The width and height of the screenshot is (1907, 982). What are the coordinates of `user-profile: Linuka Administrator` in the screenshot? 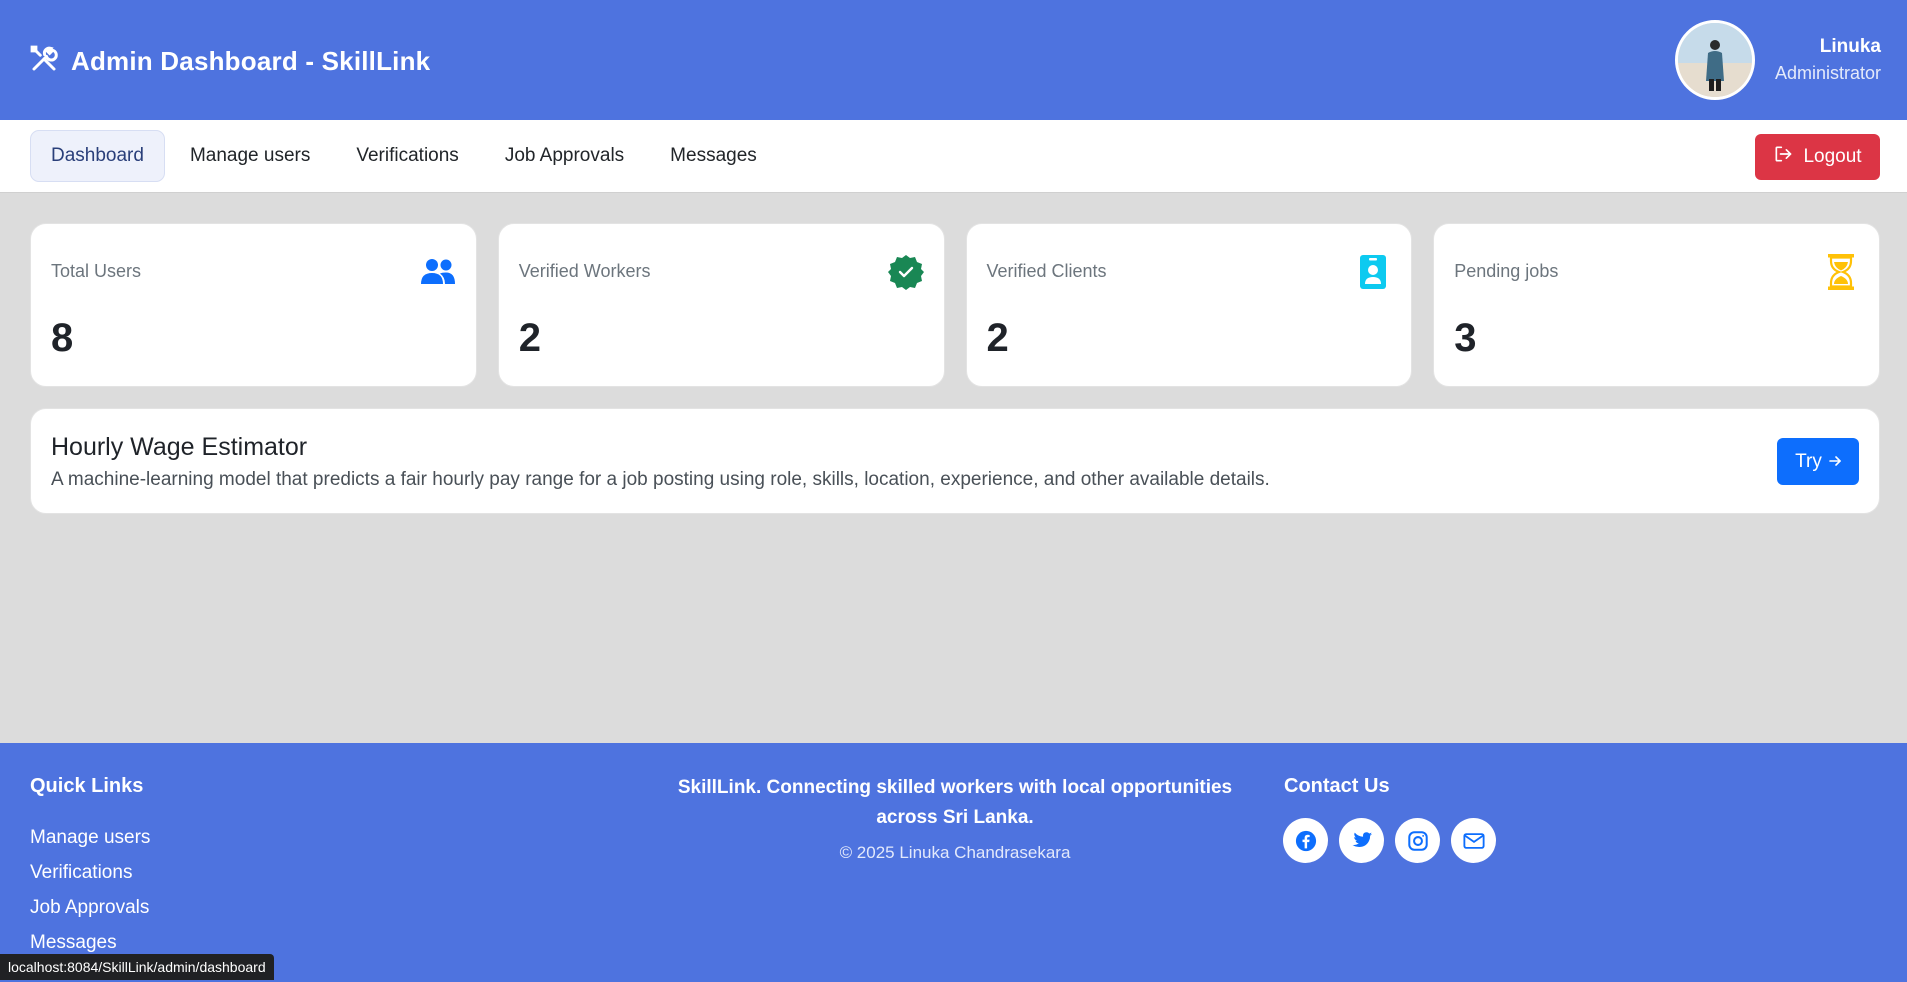 It's located at (1777, 60).